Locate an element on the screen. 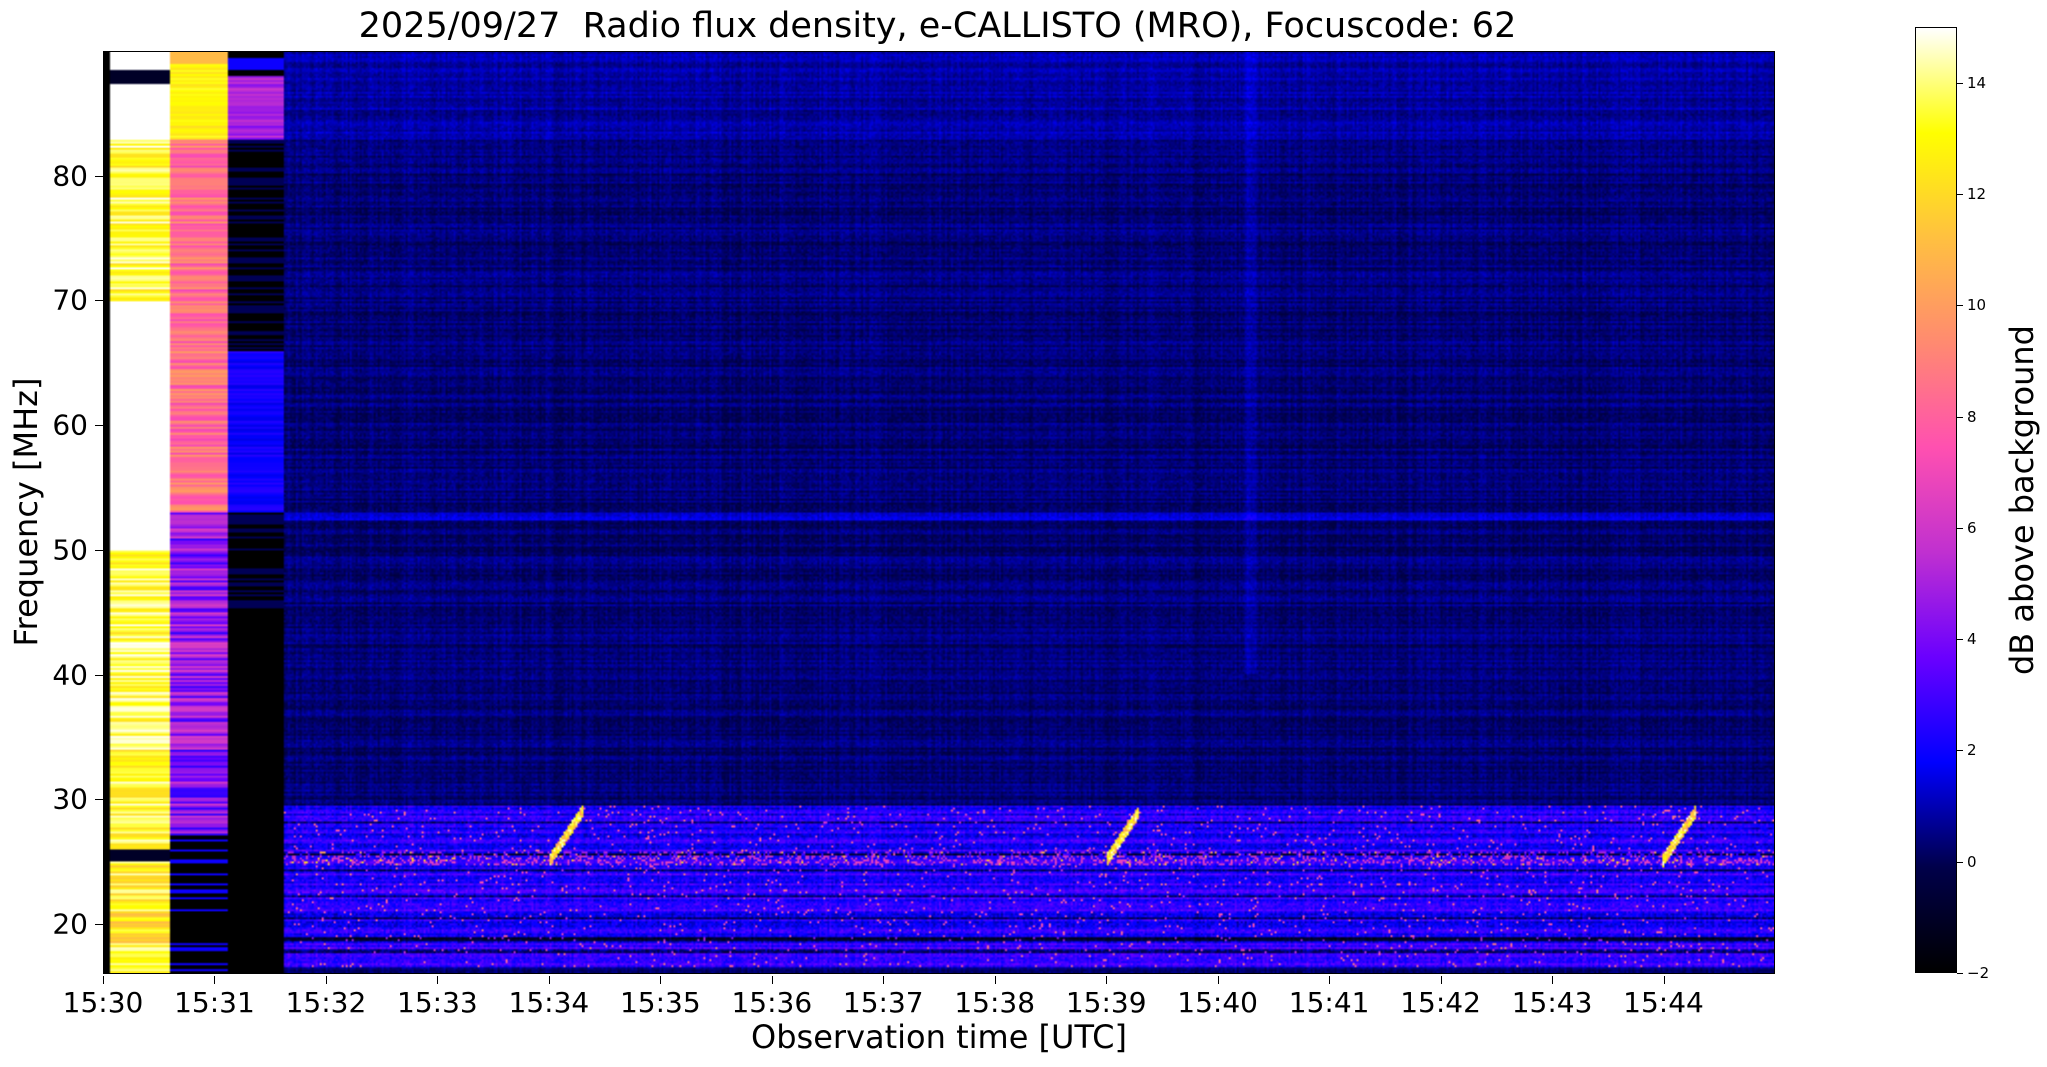  x-tick-label: 15:32 is located at coordinates (326, 1002).